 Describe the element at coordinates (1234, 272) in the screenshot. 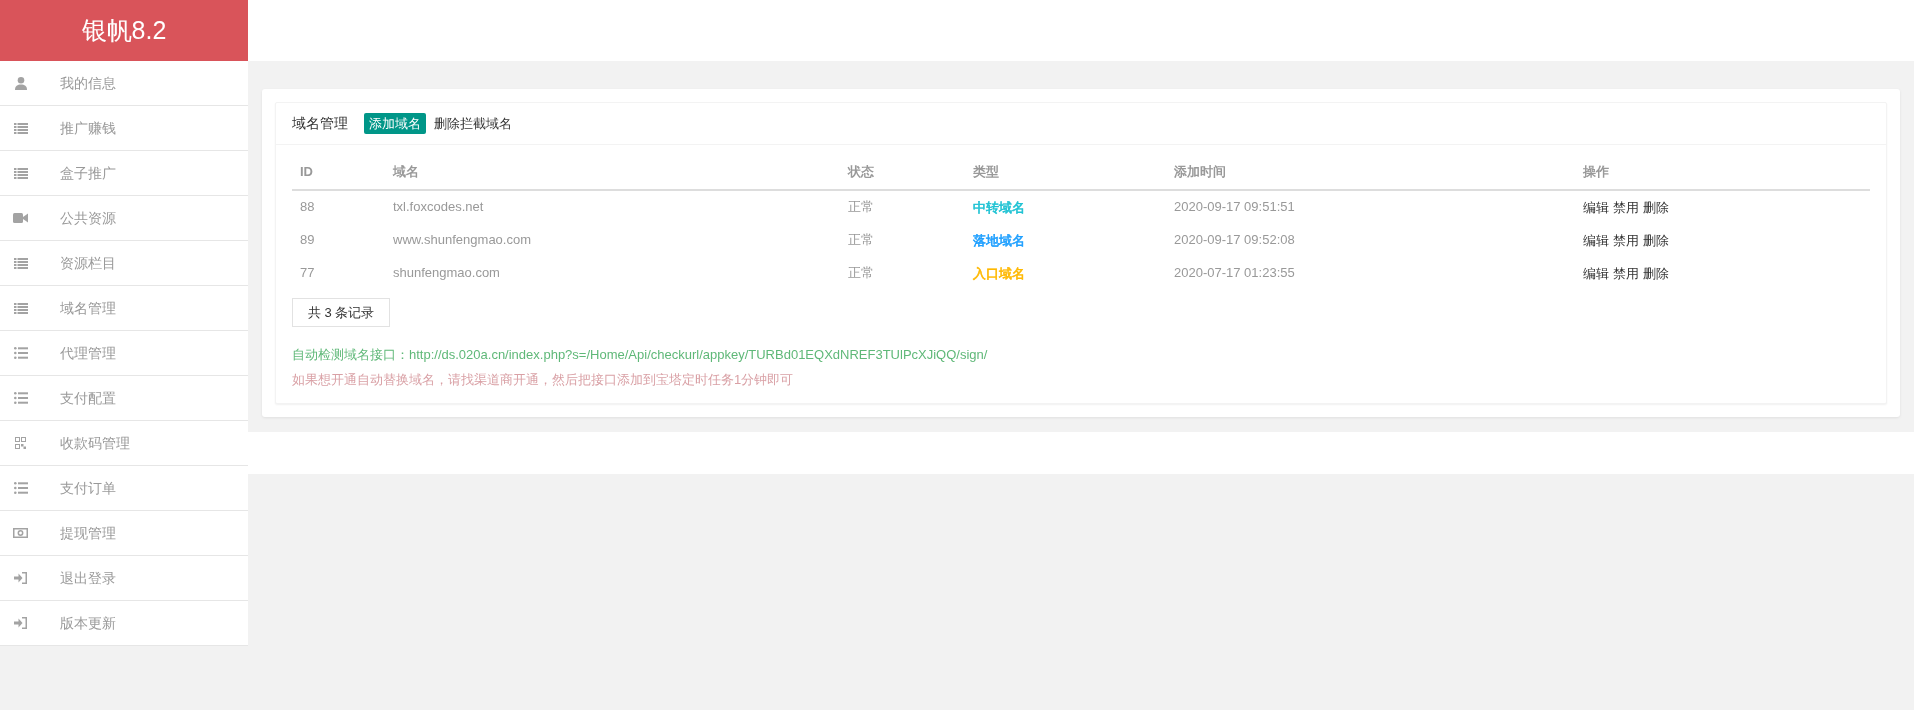

I see `table-cell-text: 2020-07-17 01:23:55` at that location.